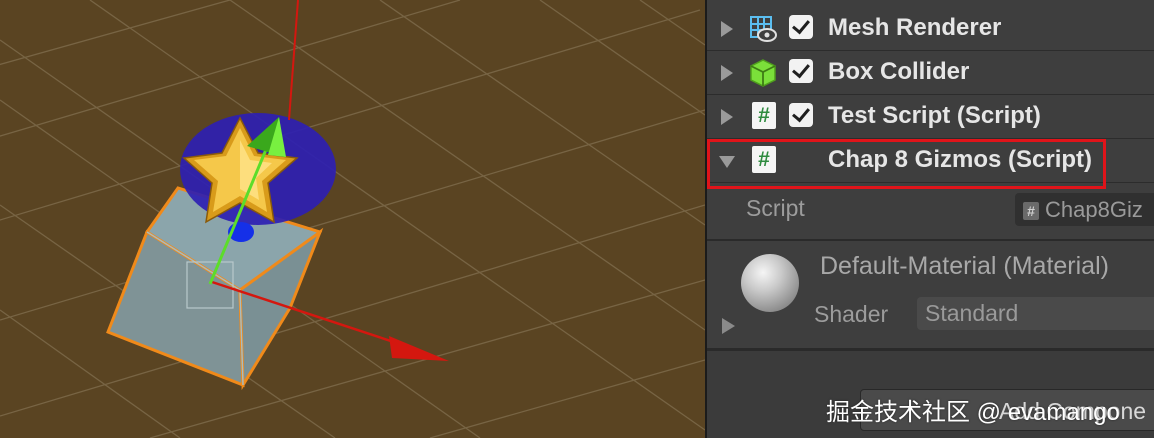  I want to click on script-label: Script, so click(775, 208).